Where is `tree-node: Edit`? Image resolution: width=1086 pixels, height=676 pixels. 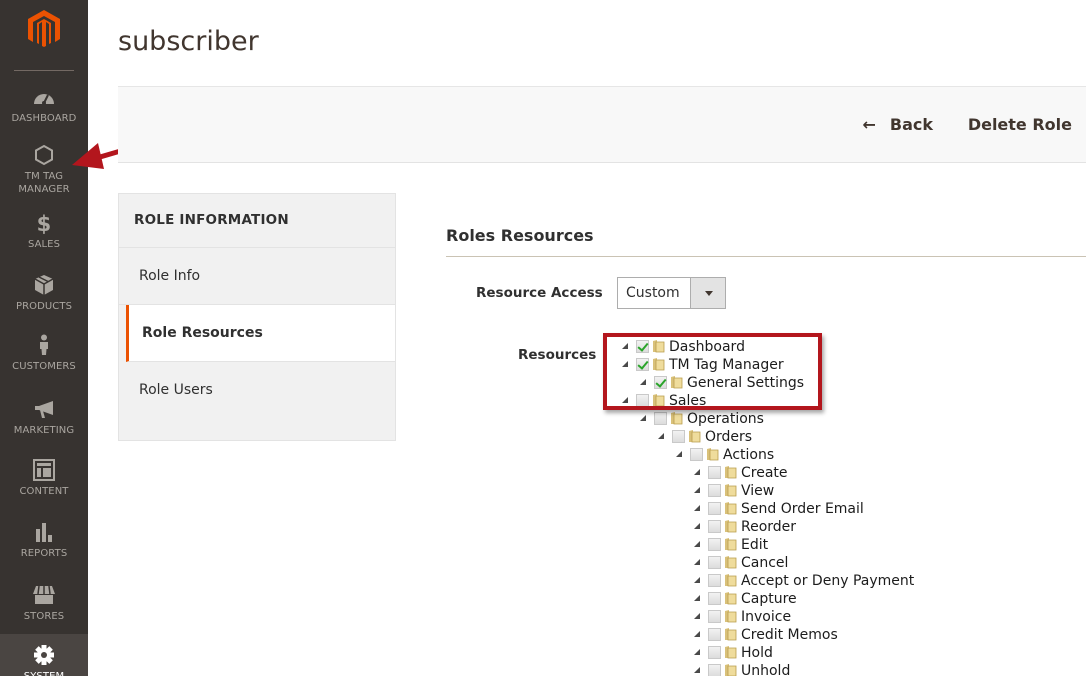 tree-node: Edit is located at coordinates (731, 545).